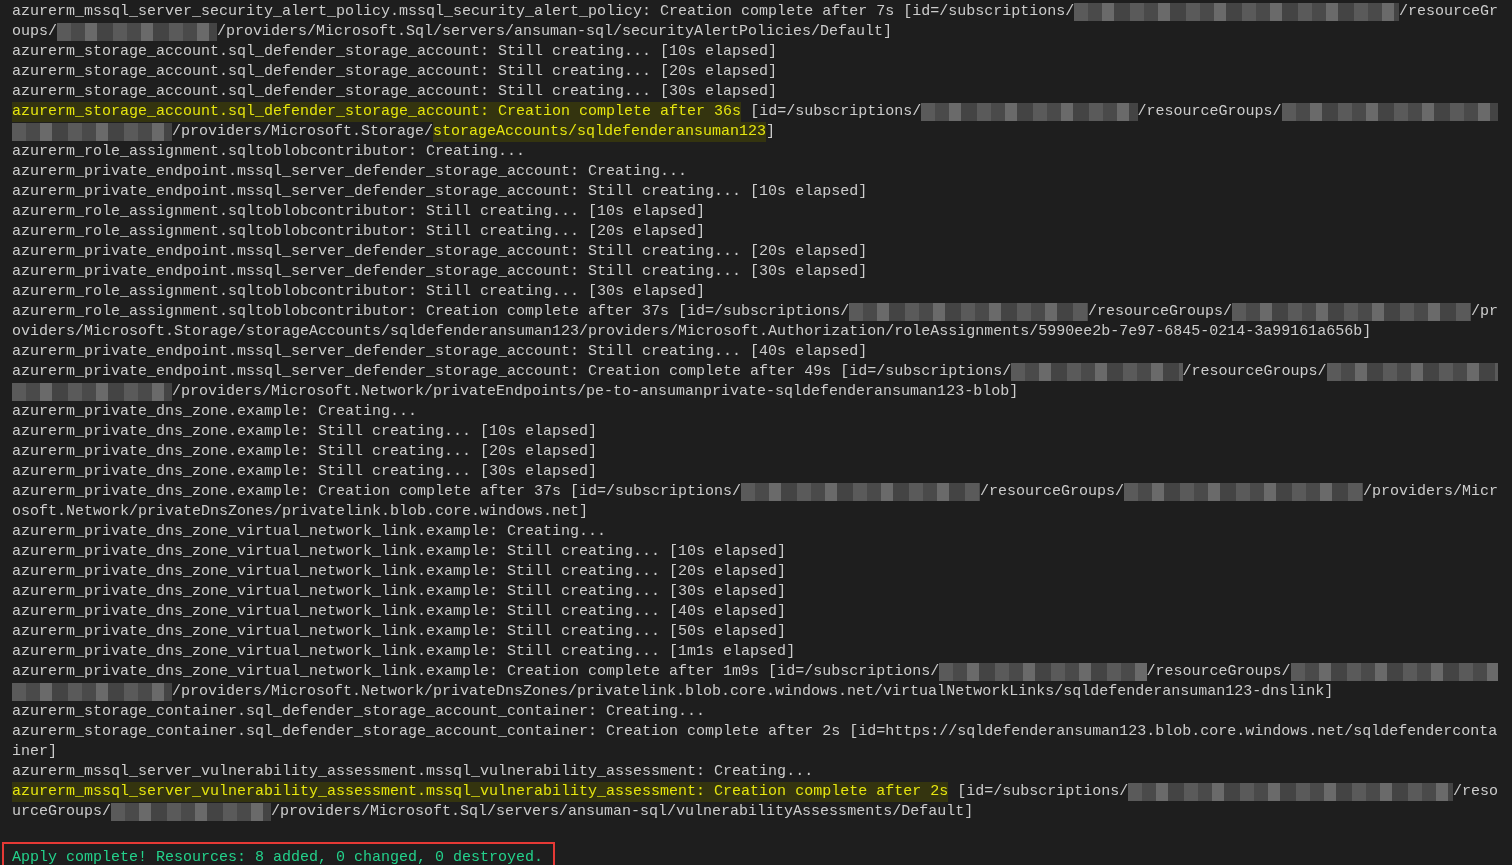 The height and width of the screenshot is (865, 1512). Describe the element at coordinates (305, 432) in the screenshot. I see `log-text: azurerm_private_dns_zone.example: Still creating... [10s elapsed]` at that location.